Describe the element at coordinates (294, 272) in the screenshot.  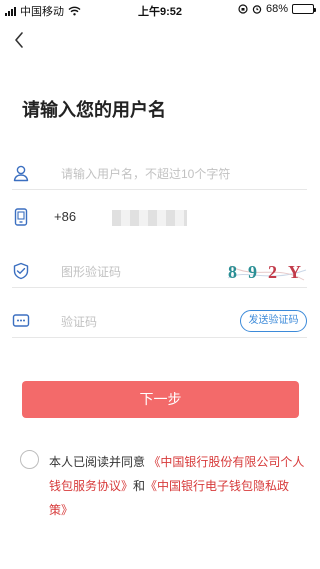
I see `captcha-char: Y` at that location.